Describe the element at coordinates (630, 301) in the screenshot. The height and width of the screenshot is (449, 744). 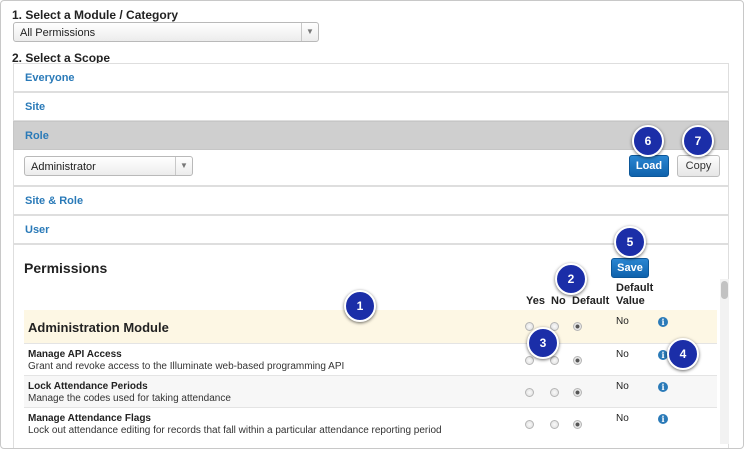
I see `col-default-value-line2: Value` at that location.